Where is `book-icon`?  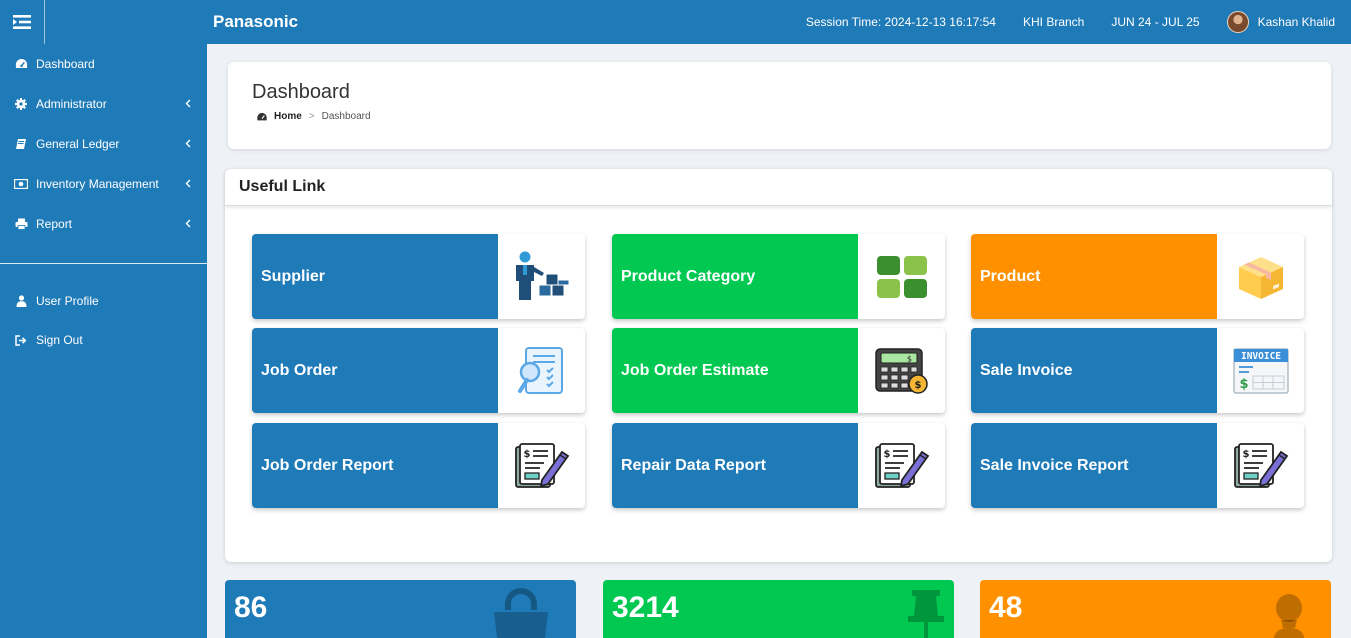 book-icon is located at coordinates (21, 144).